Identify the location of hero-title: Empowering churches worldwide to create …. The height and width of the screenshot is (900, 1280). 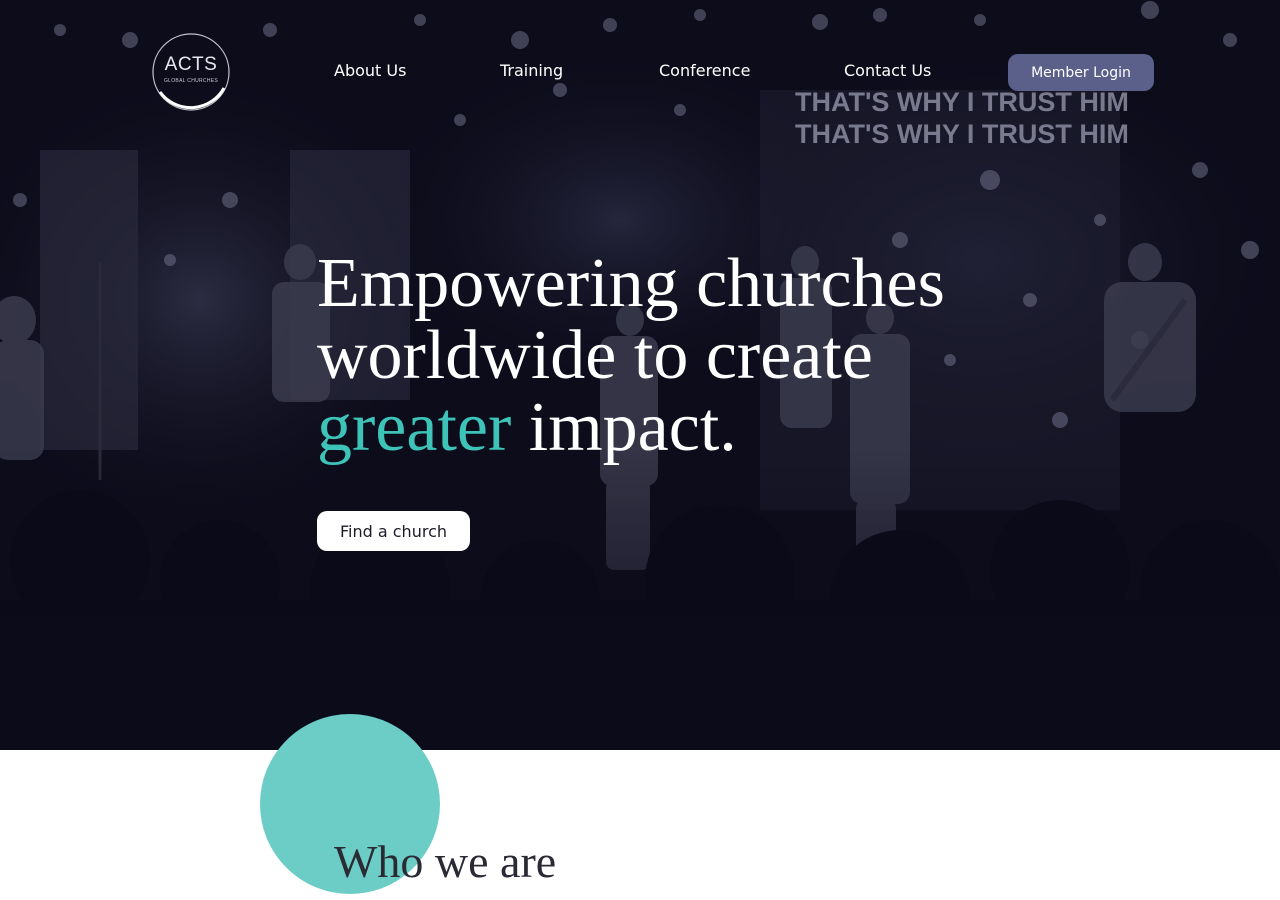
(677, 356).